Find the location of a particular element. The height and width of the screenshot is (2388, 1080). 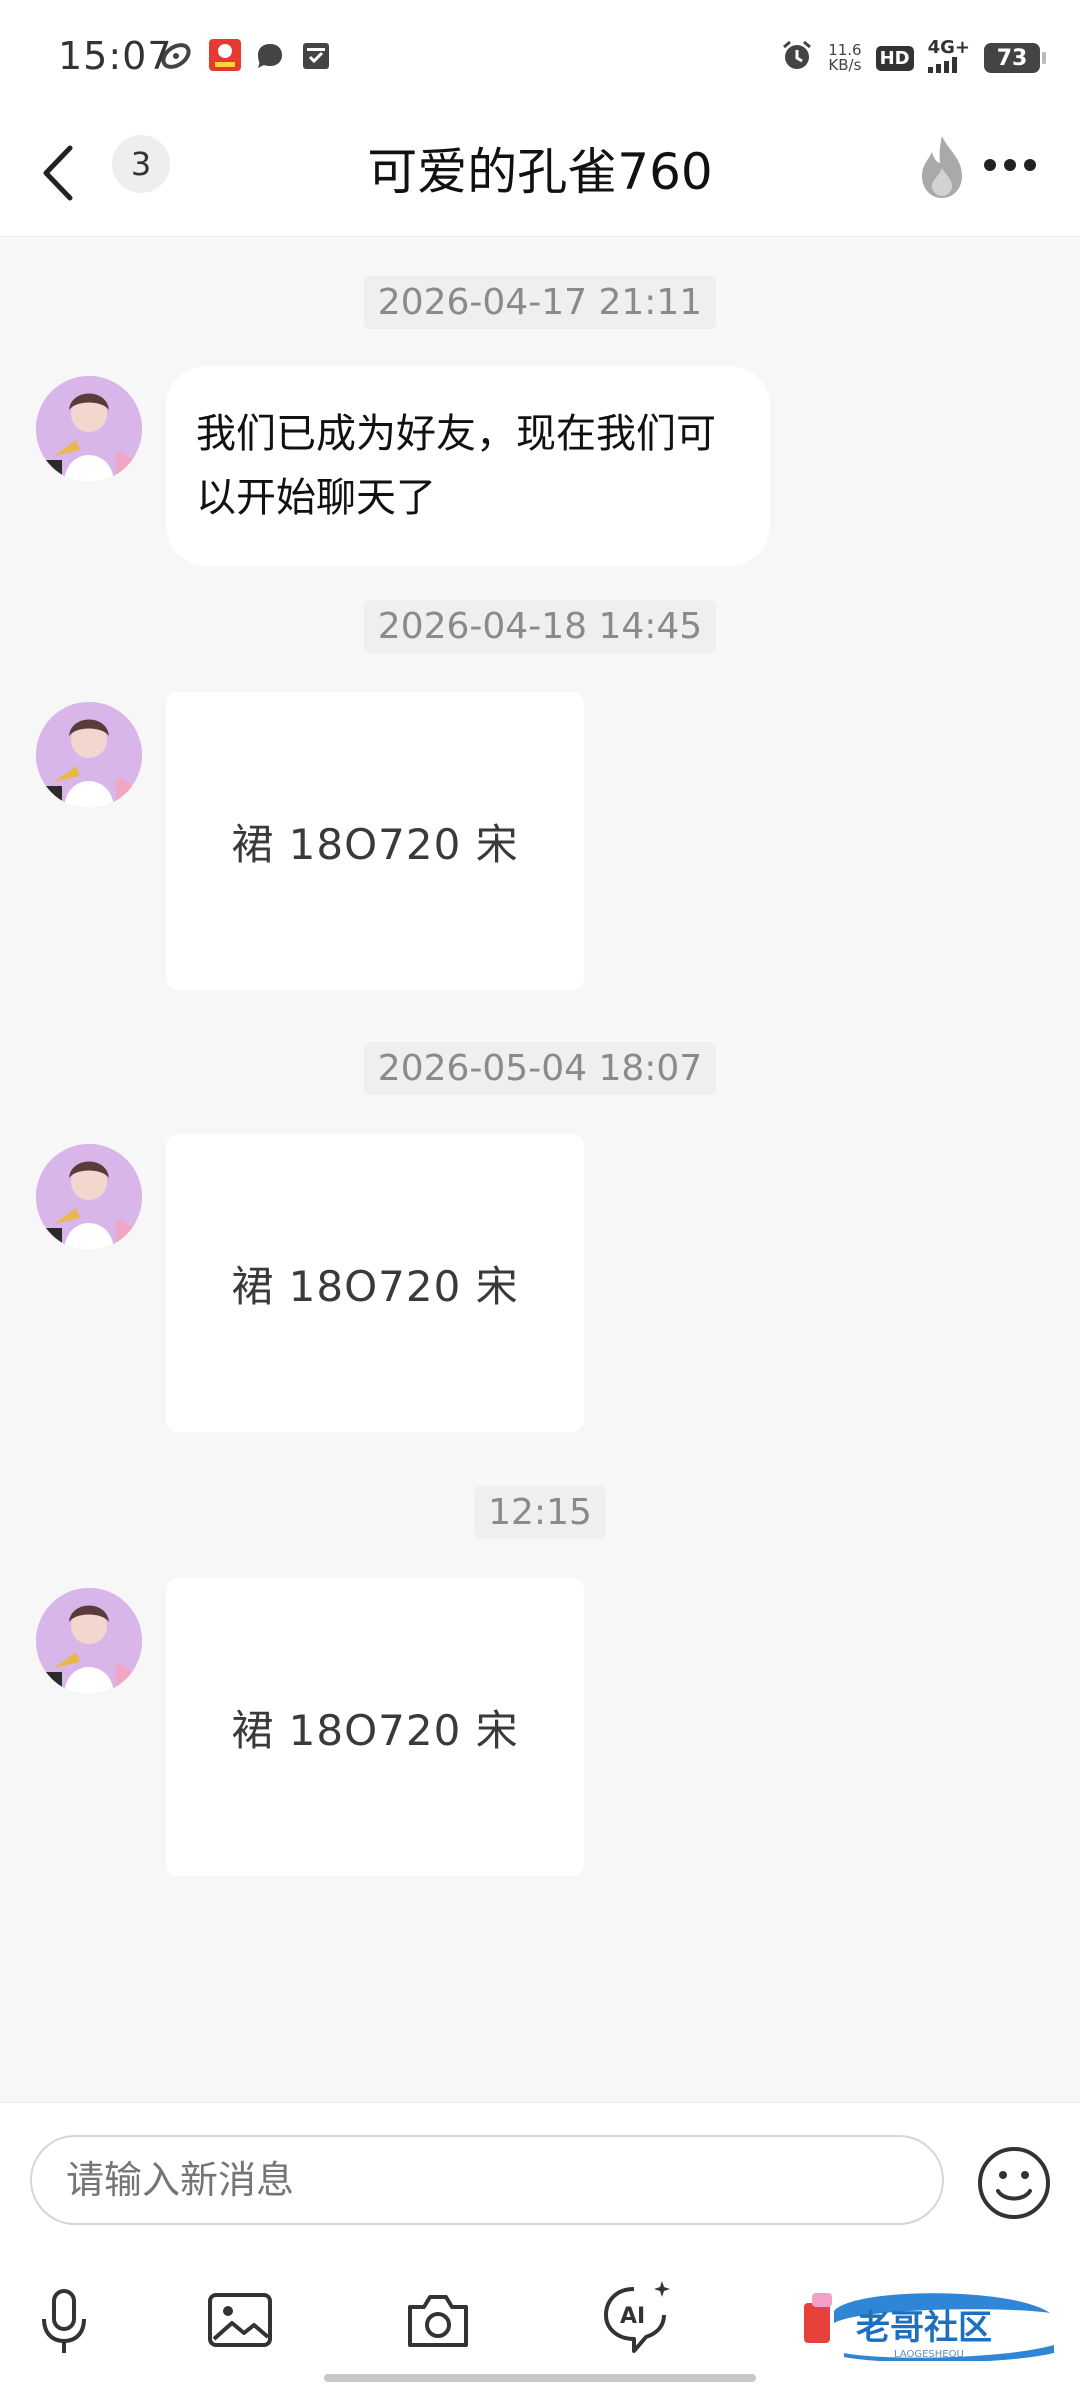

more-button is located at coordinates (1010, 165).